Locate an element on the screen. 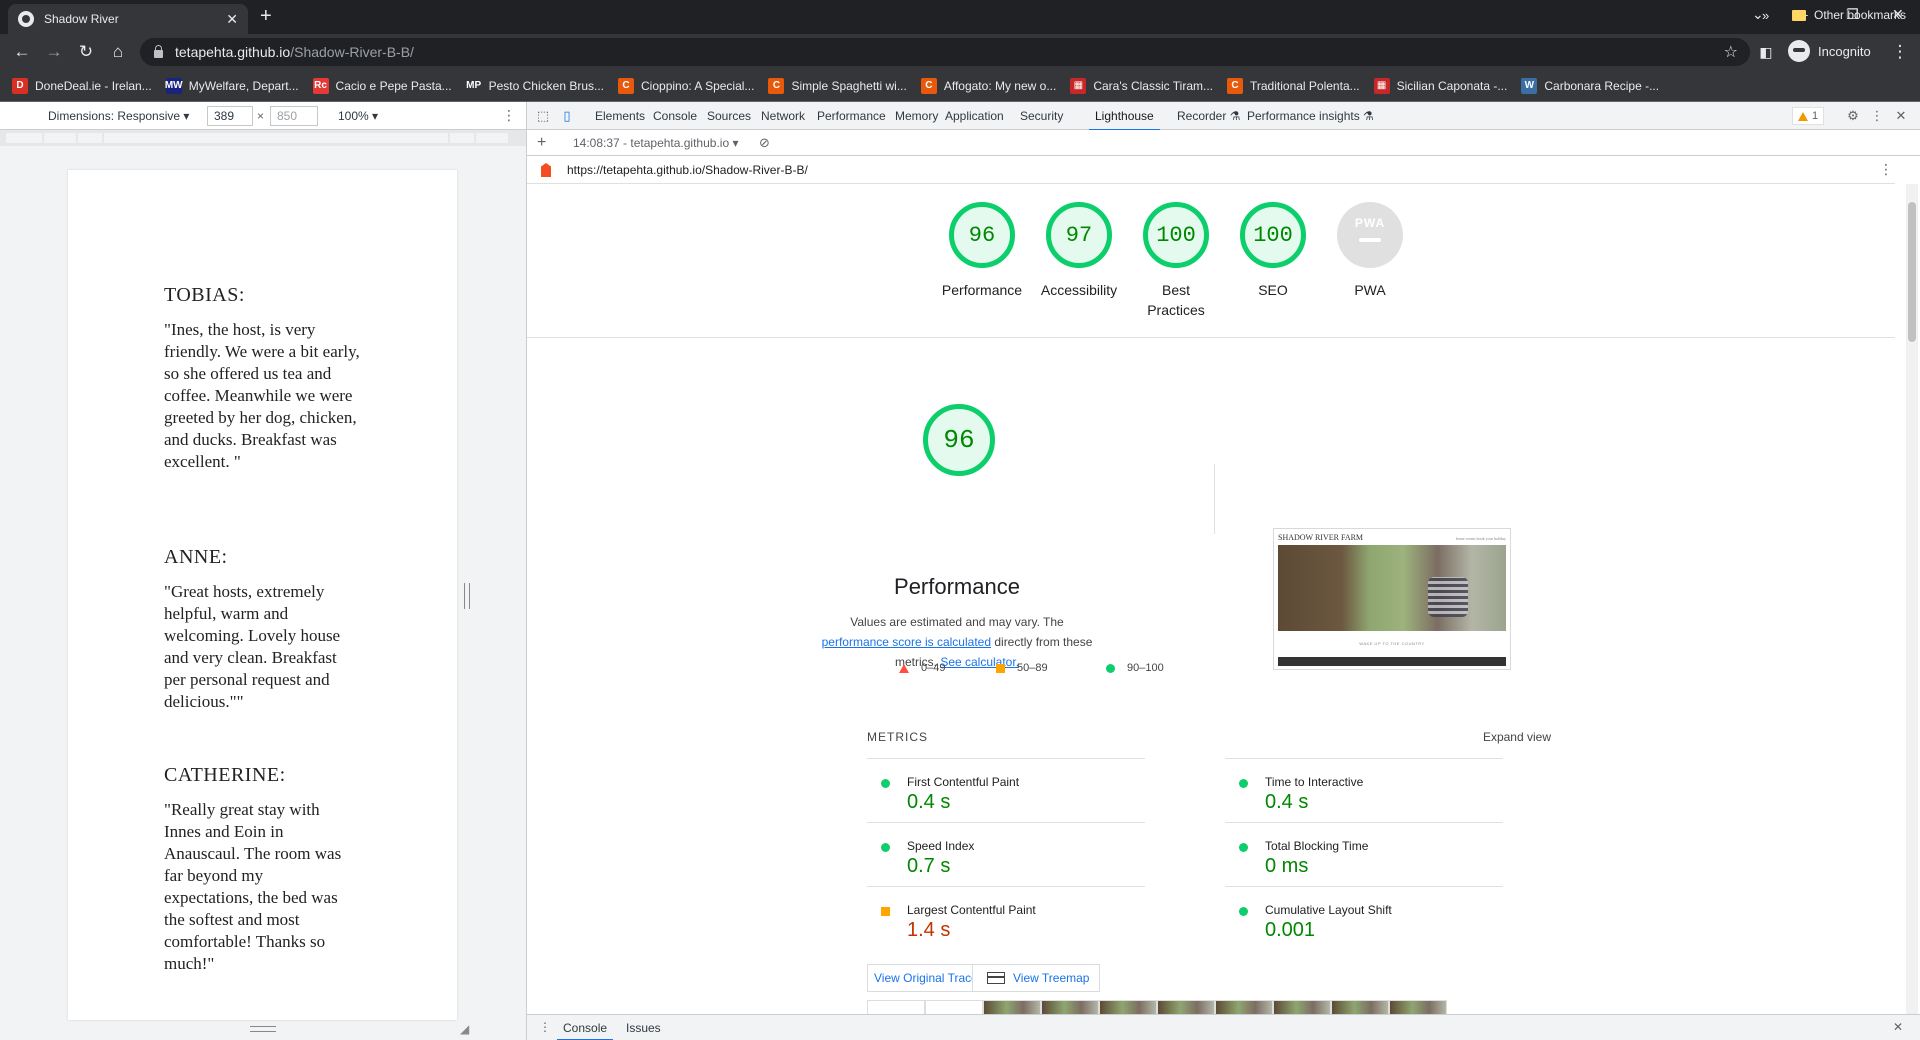  home-icon: ⌂ is located at coordinates (118, 52).